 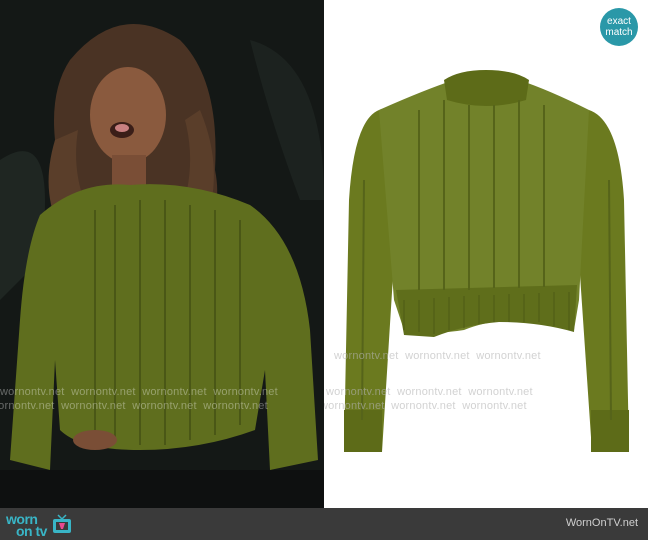 I want to click on wornontv-logo: worn on tv, so click(x=39, y=525).